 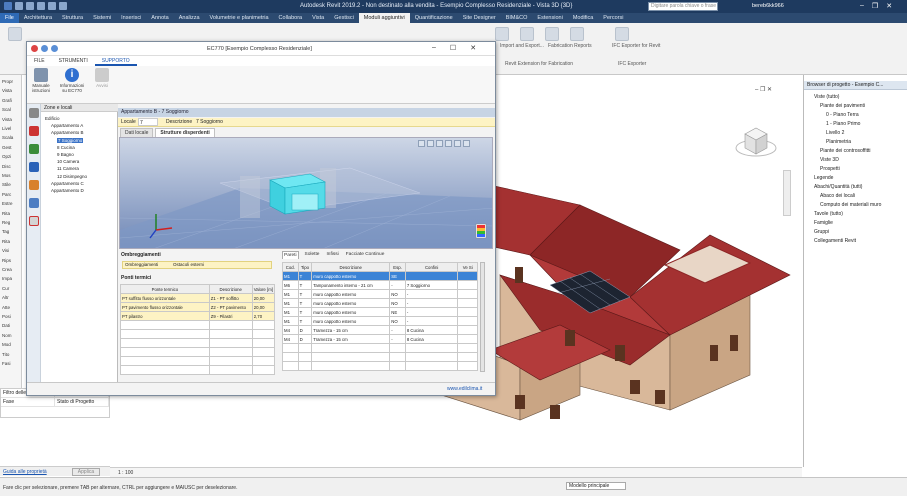 I want to click on minimize-icon: –, so click(x=862, y=6).